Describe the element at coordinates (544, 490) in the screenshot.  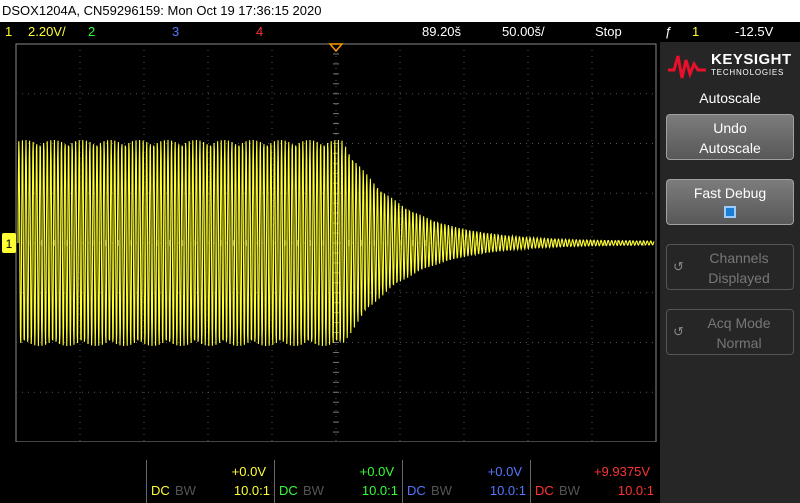
I see `ch4-coupling: DC` at that location.